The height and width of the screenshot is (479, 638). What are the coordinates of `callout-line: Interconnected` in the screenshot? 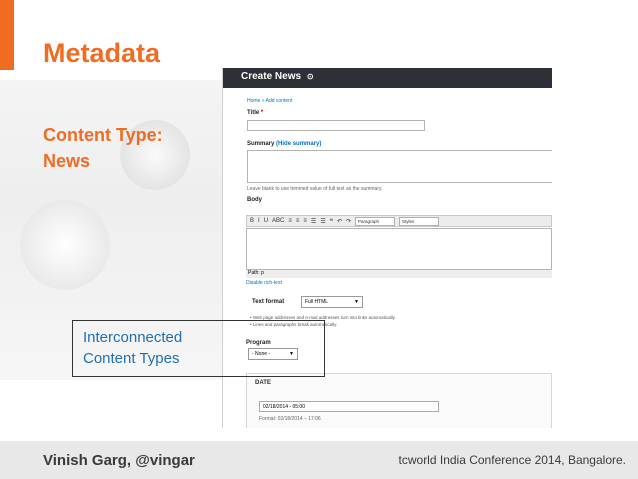 It's located at (133, 337).